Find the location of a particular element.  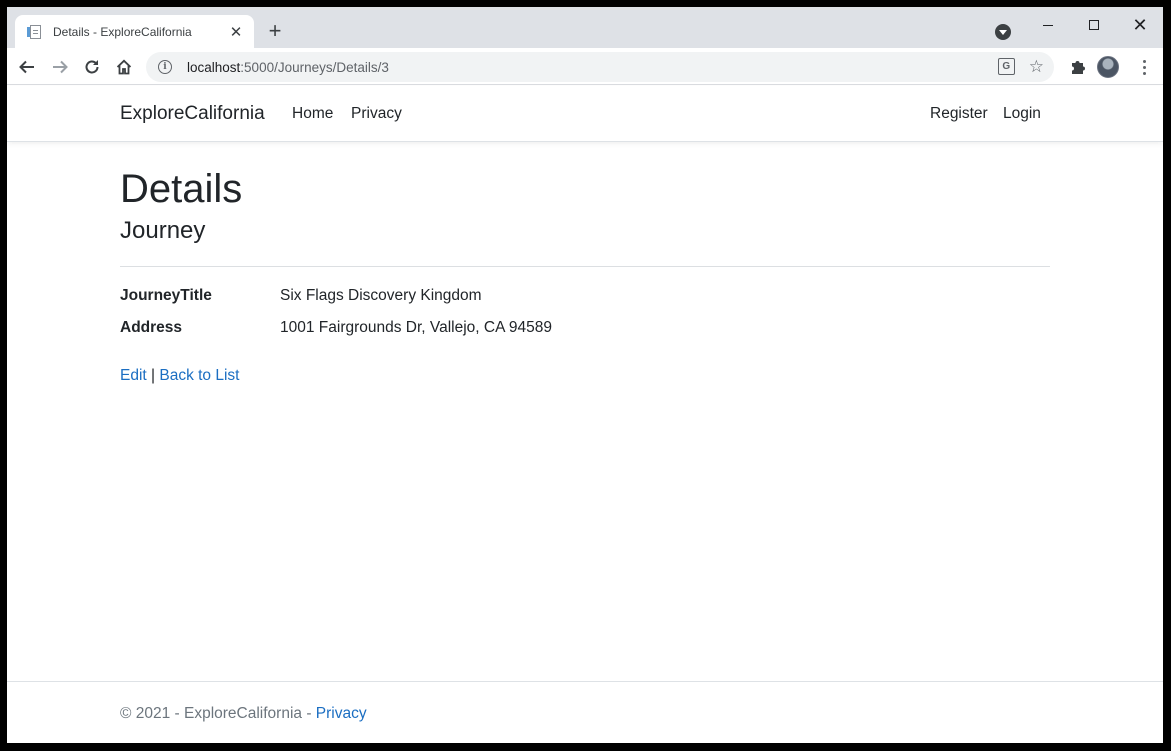

home-icon is located at coordinates (124, 67).